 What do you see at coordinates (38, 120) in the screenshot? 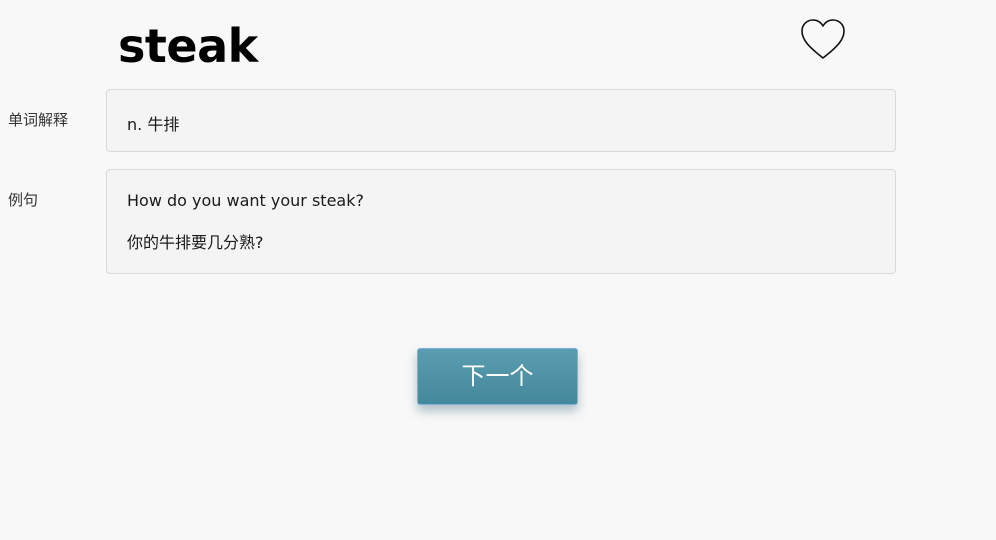
I see `definition-label: 单词解释` at bounding box center [38, 120].